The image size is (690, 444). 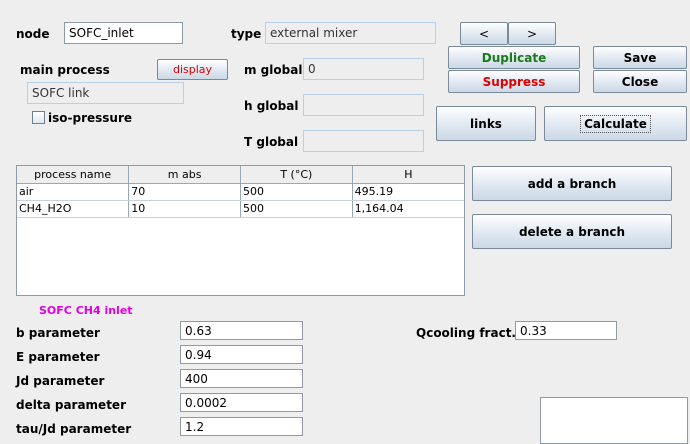 I want to click on table-row: air 70 500 495.19, so click(x=240, y=192).